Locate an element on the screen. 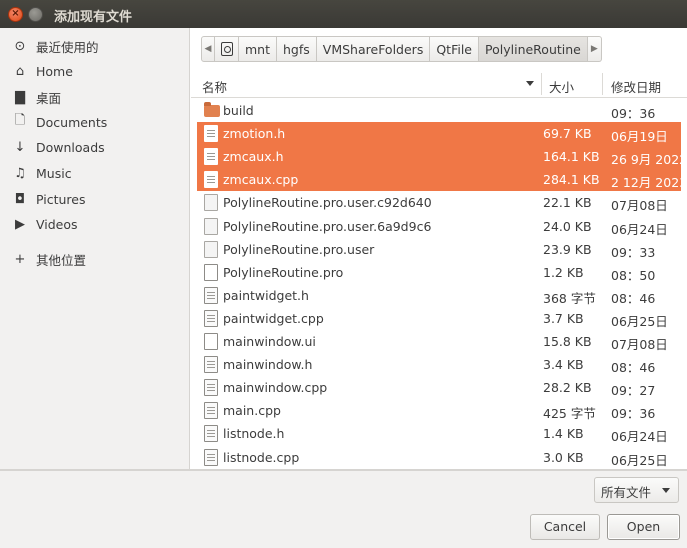 Image resolution: width=687 pixels, height=548 pixels. sidebar-item-downloads: ↓ Downloads is located at coordinates (95, 147).